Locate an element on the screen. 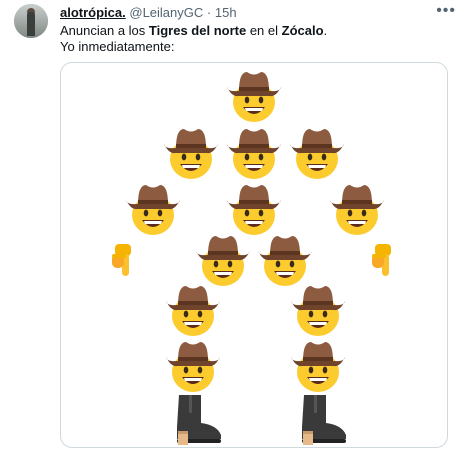  display-name: alotrópica. is located at coordinates (93, 12).